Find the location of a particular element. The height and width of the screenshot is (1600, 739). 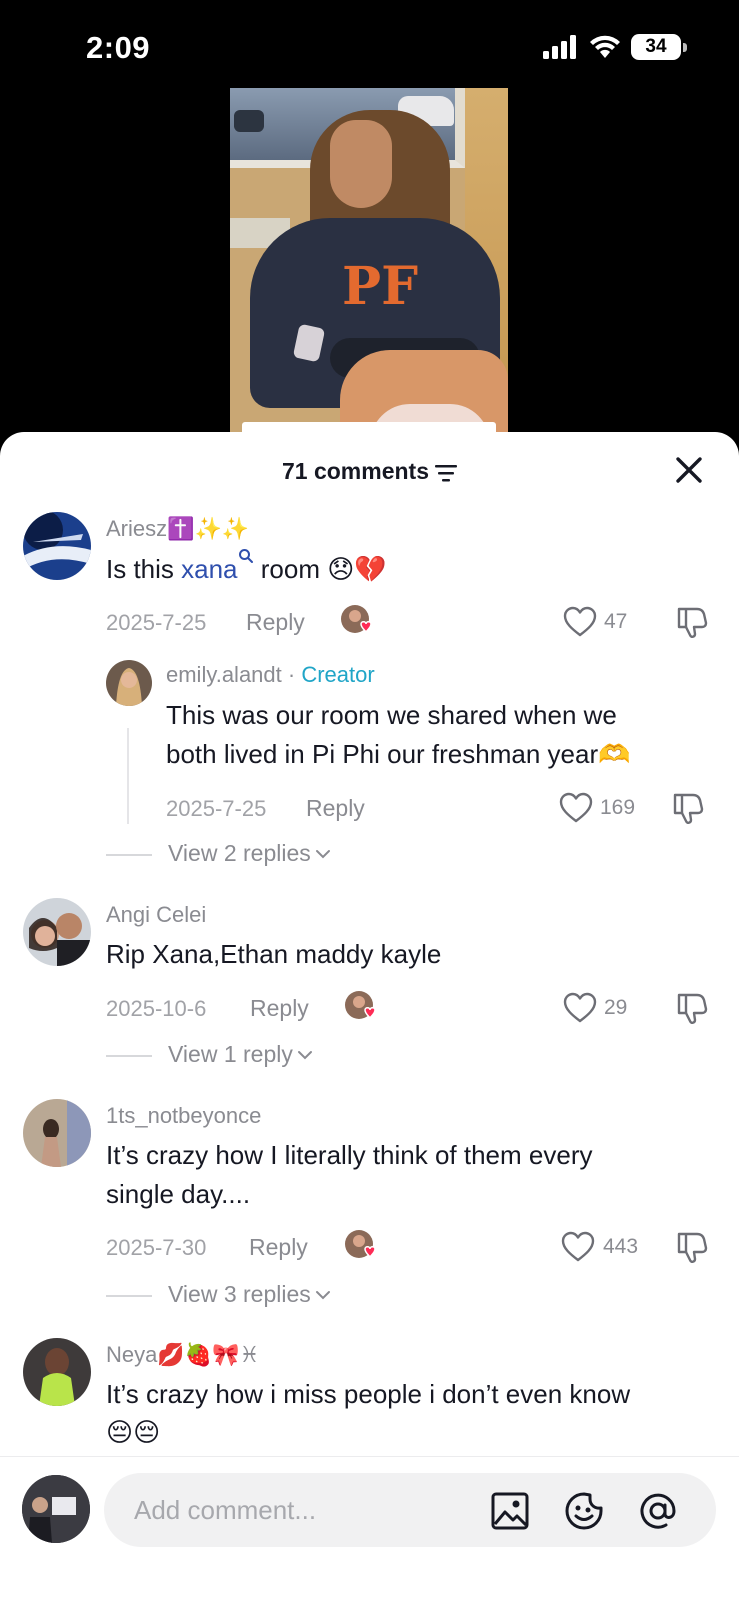

comment-text: Rip Xana,Ethan maddy kayle is located at coordinates (274, 954).